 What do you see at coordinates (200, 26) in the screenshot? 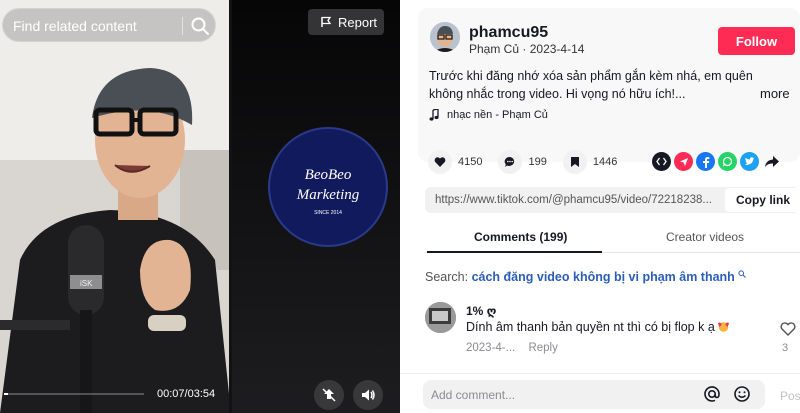
I see `search-icon` at bounding box center [200, 26].